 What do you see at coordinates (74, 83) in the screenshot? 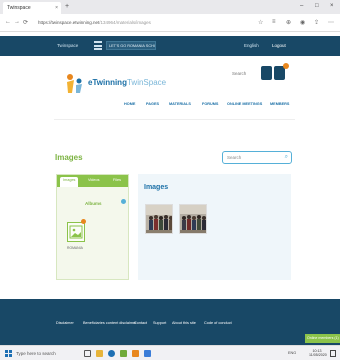
I see `logo-figure-icon` at bounding box center [74, 83].